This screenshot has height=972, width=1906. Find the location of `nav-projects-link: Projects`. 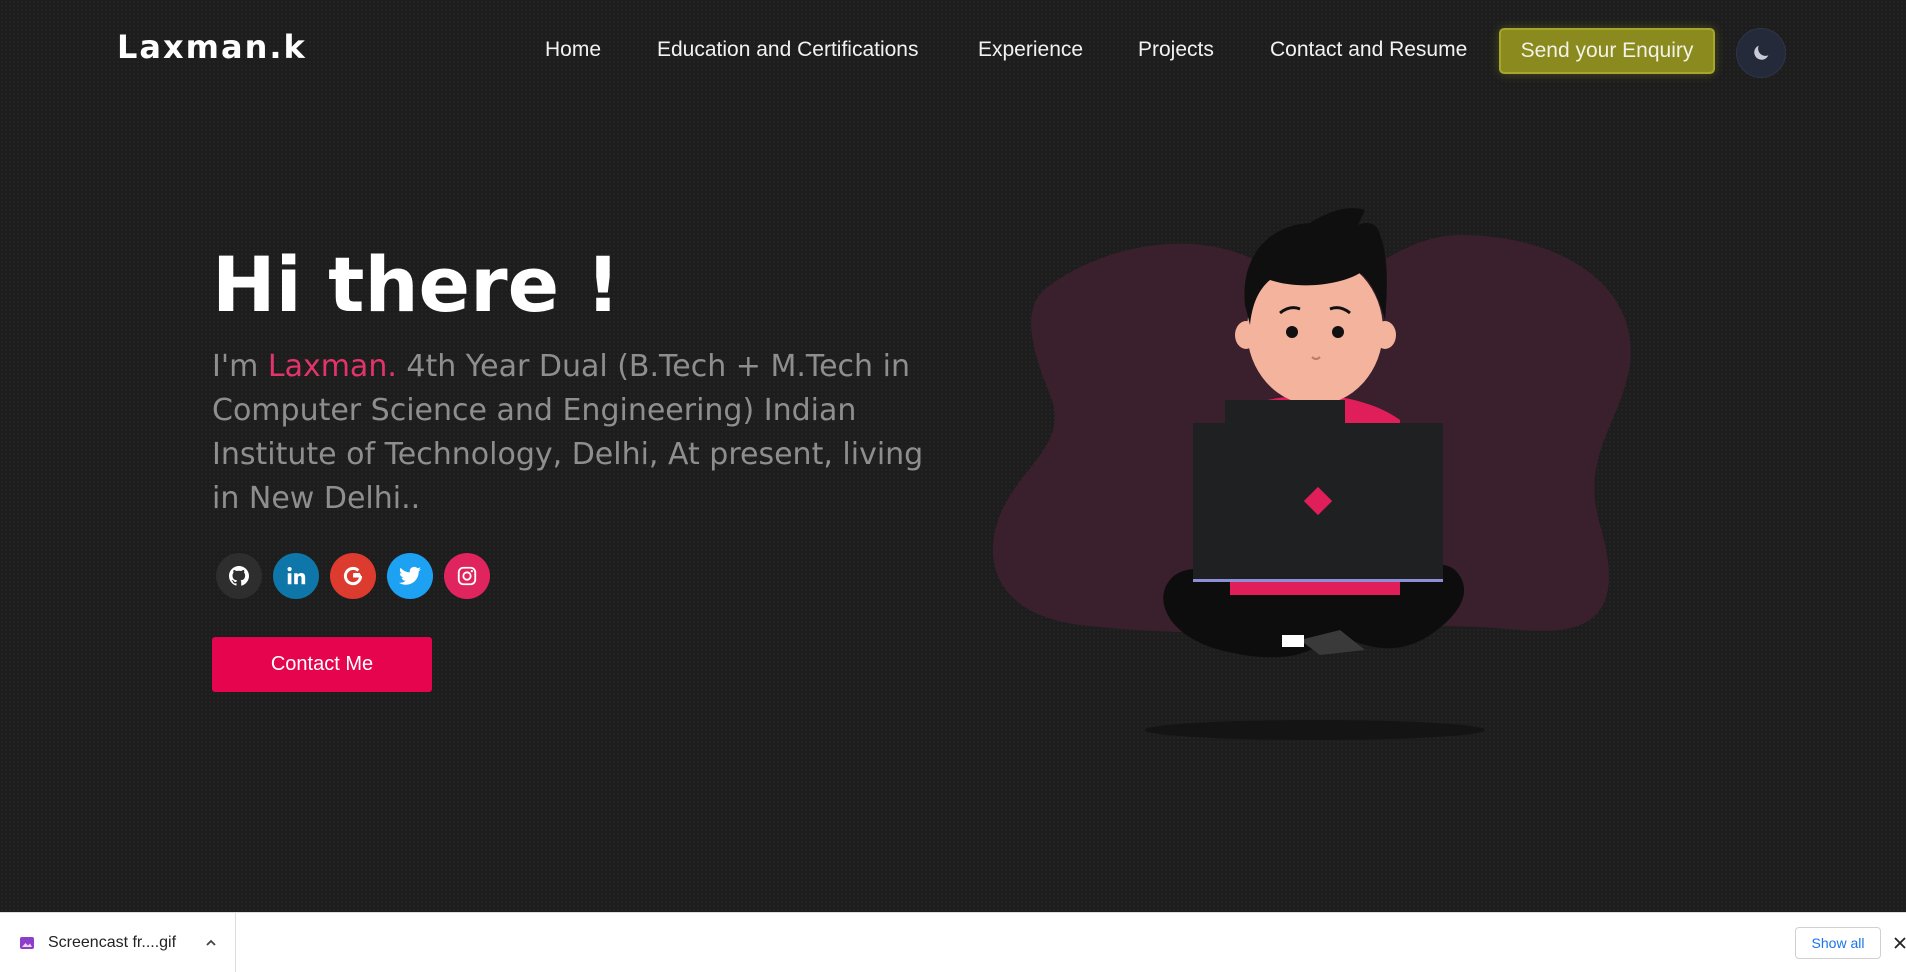

nav-projects-link: Projects is located at coordinates (1176, 50).